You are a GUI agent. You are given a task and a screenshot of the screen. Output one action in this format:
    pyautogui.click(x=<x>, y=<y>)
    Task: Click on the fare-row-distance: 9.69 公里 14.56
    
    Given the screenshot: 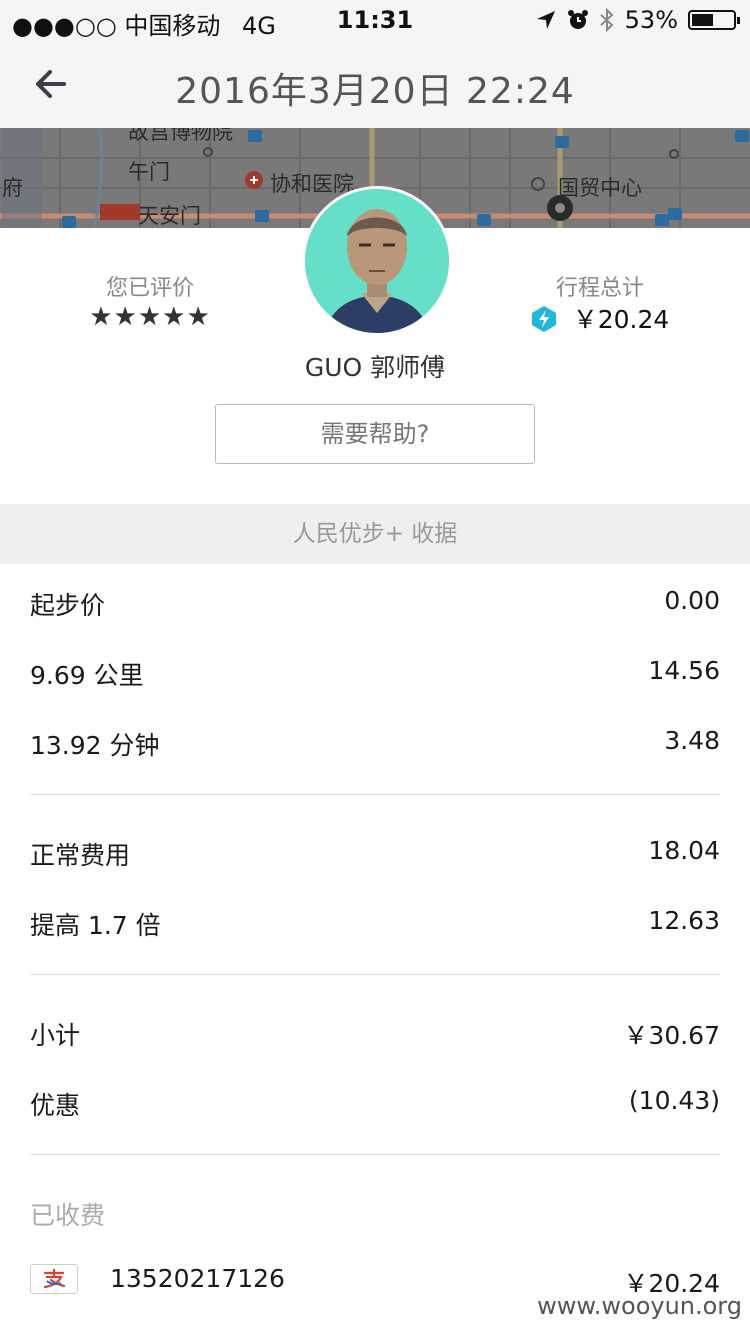 What is the action you would take?
    pyautogui.click(x=375, y=676)
    